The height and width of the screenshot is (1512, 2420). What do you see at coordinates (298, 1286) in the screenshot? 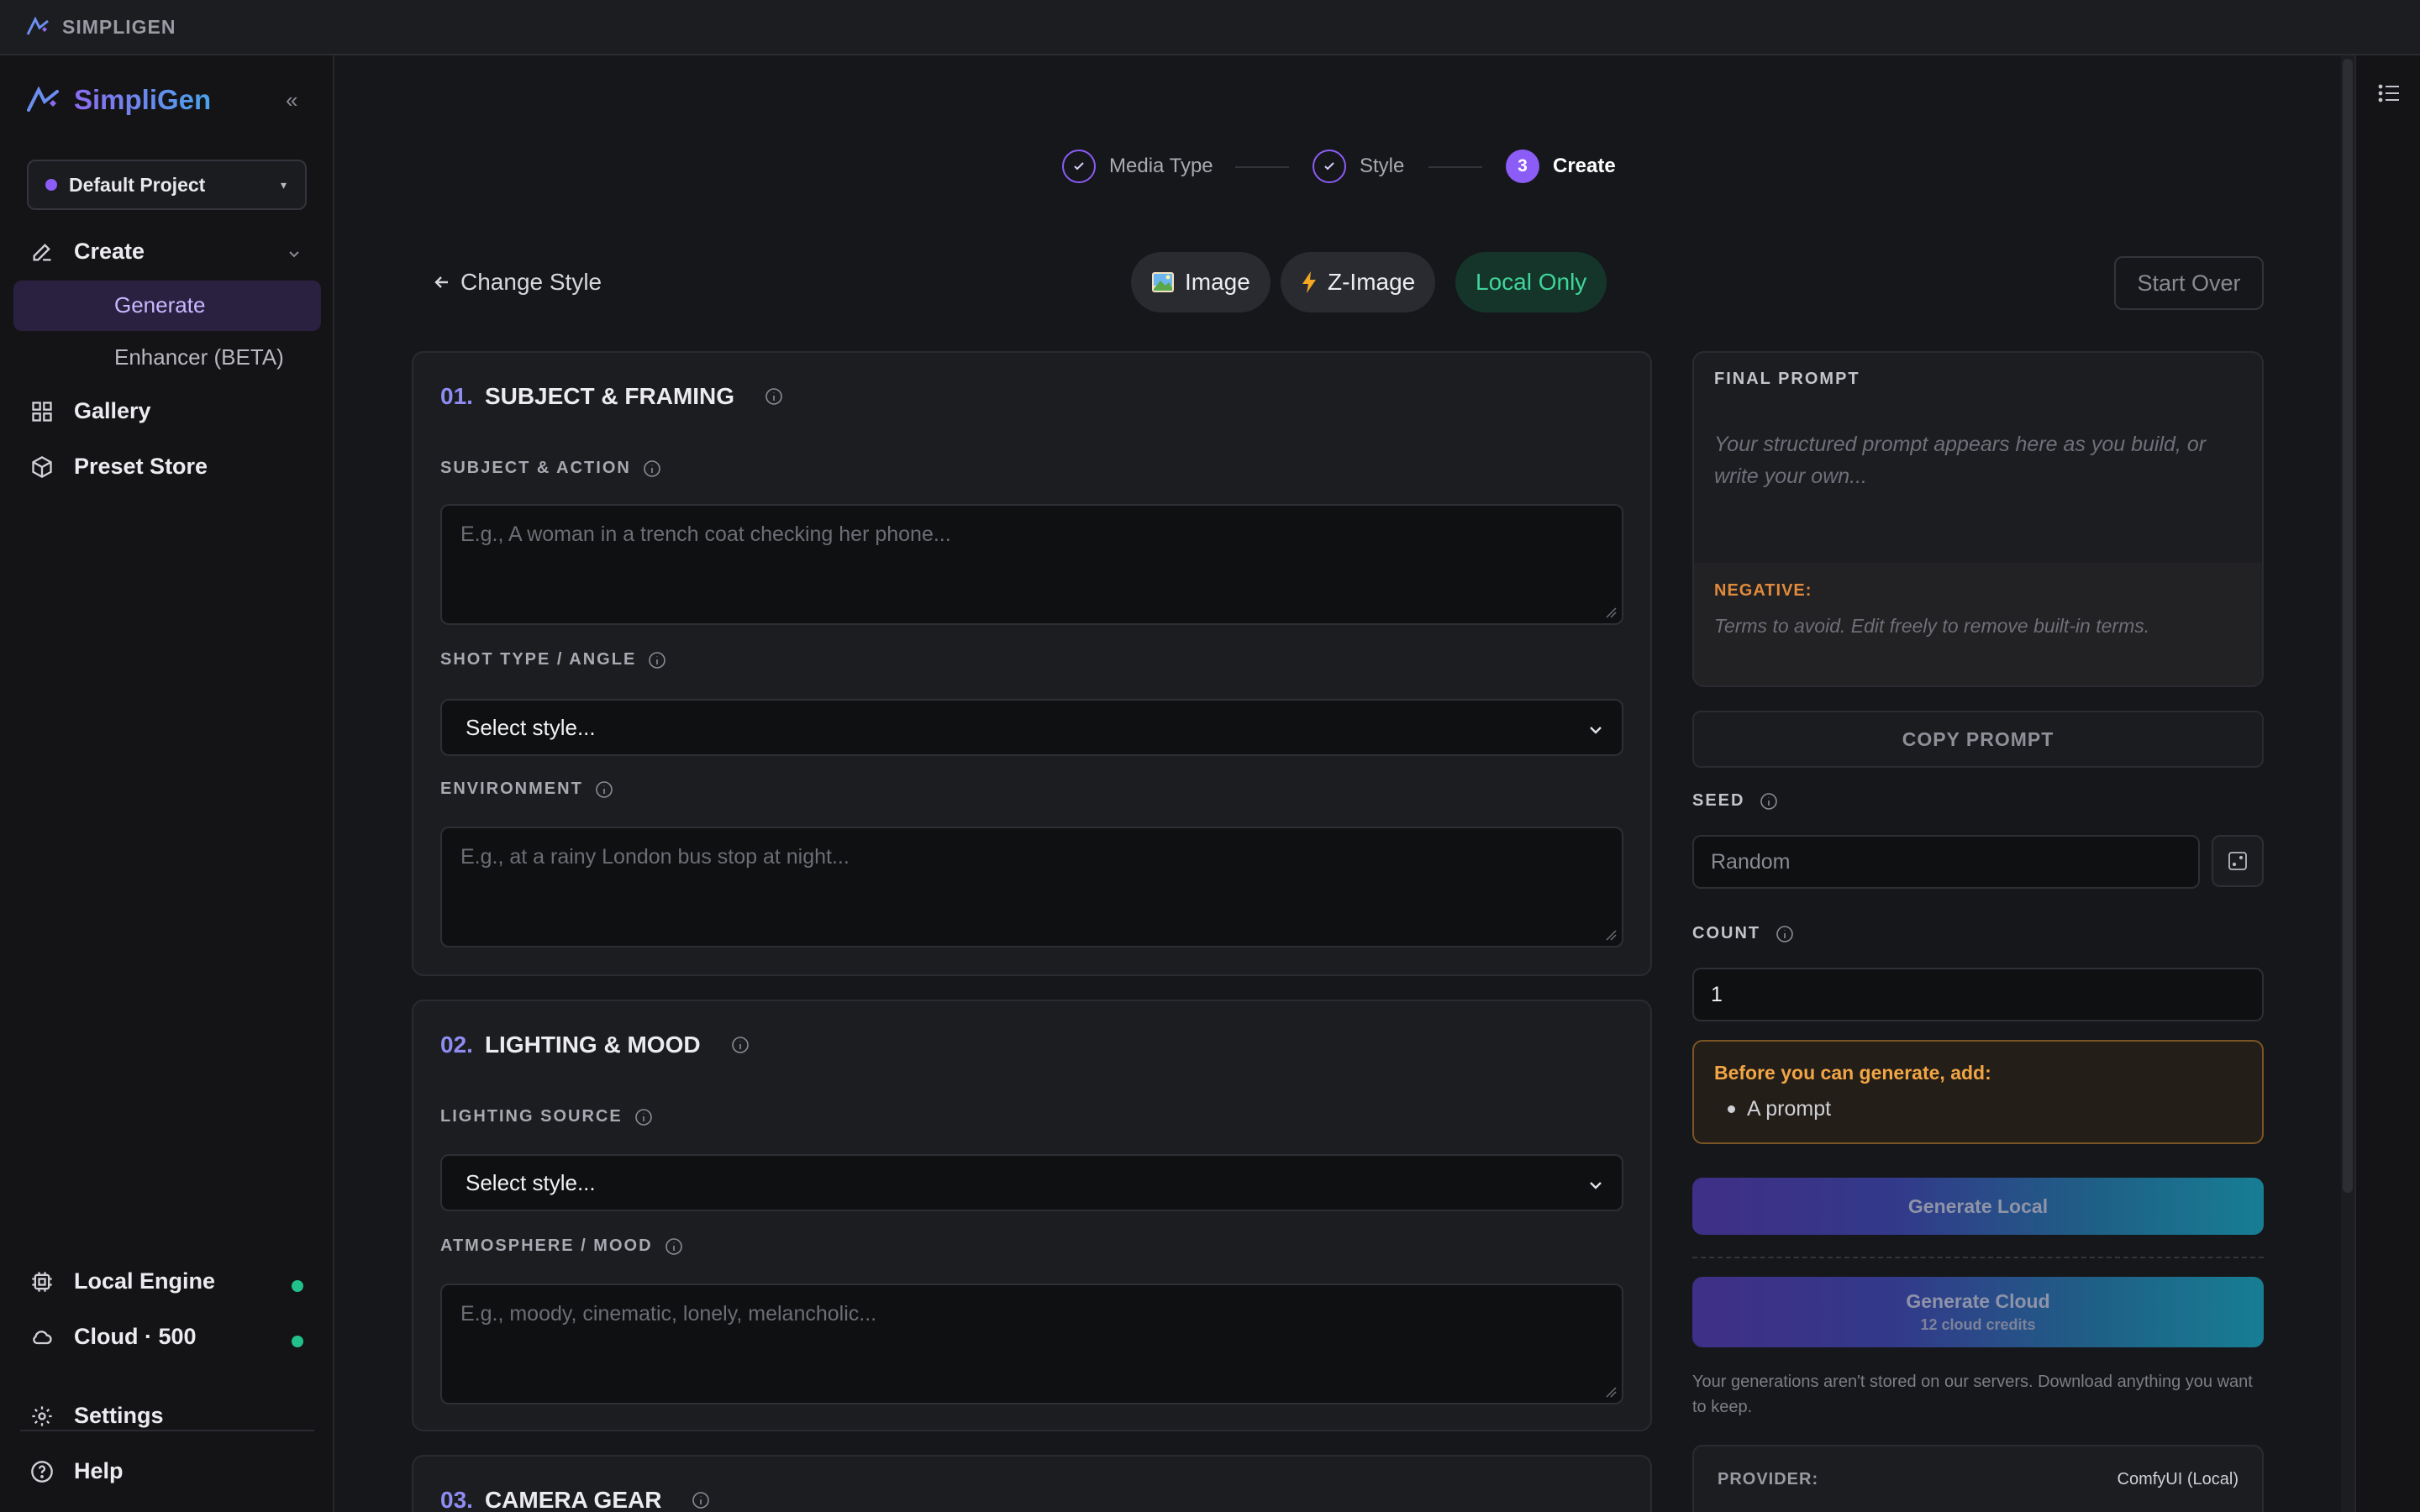
I see `local-engine-status-dot` at bounding box center [298, 1286].